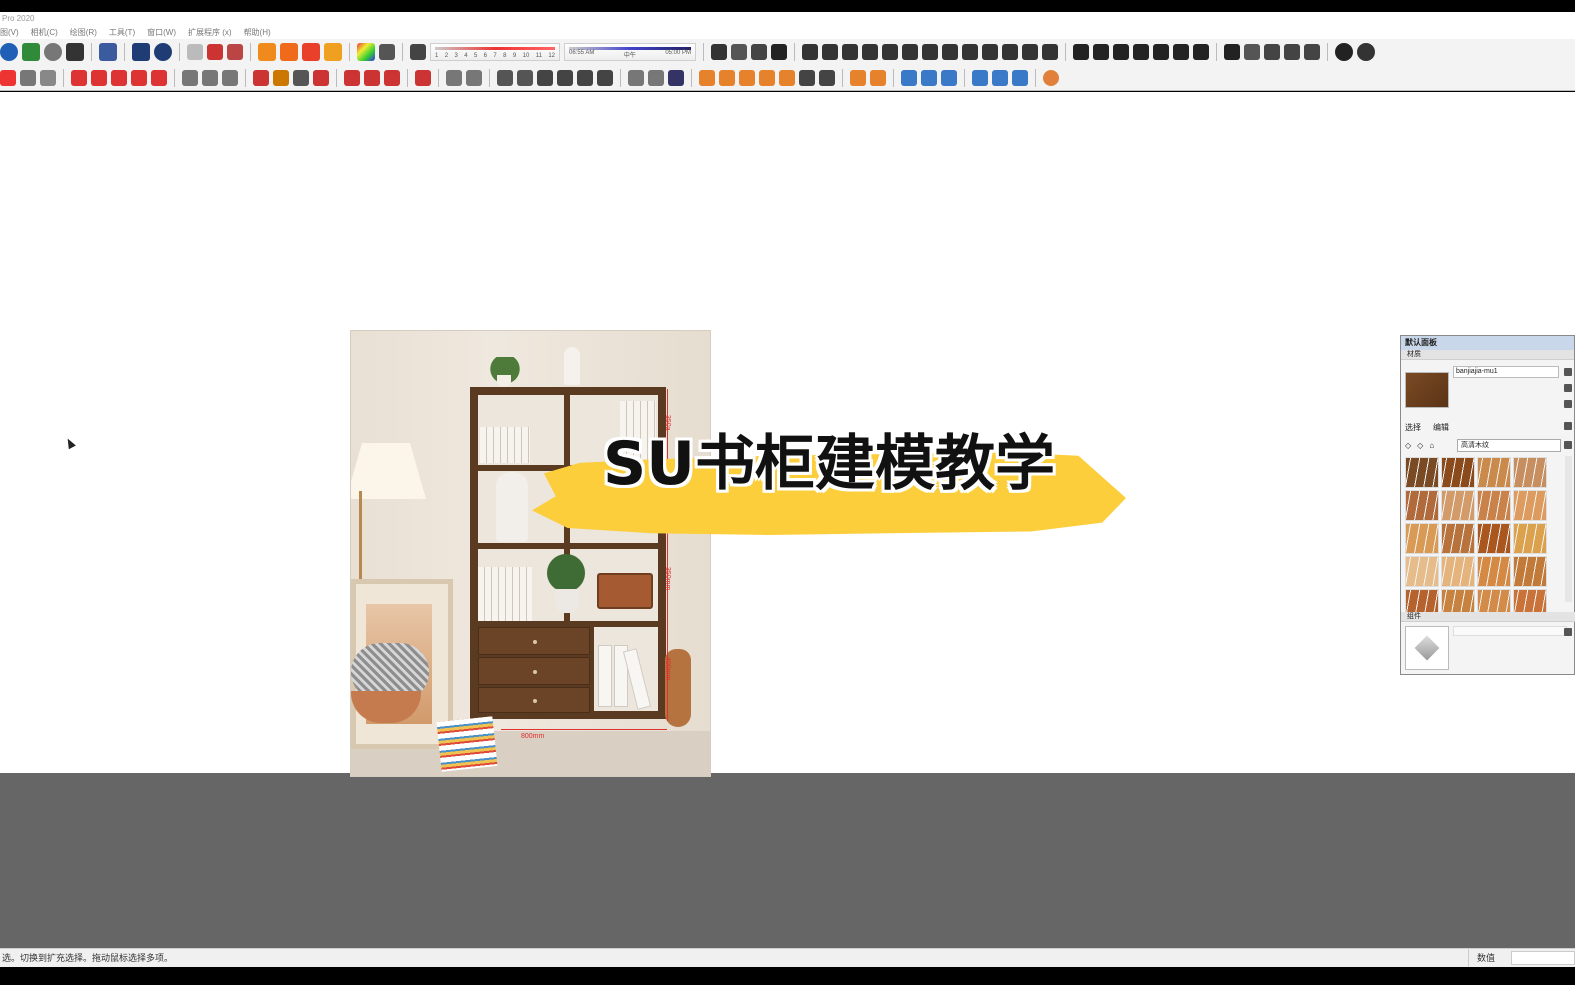 Image resolution: width=1575 pixels, height=985 pixels. What do you see at coordinates (418, 52) in the screenshot?
I see `eraser-icon` at bounding box center [418, 52].